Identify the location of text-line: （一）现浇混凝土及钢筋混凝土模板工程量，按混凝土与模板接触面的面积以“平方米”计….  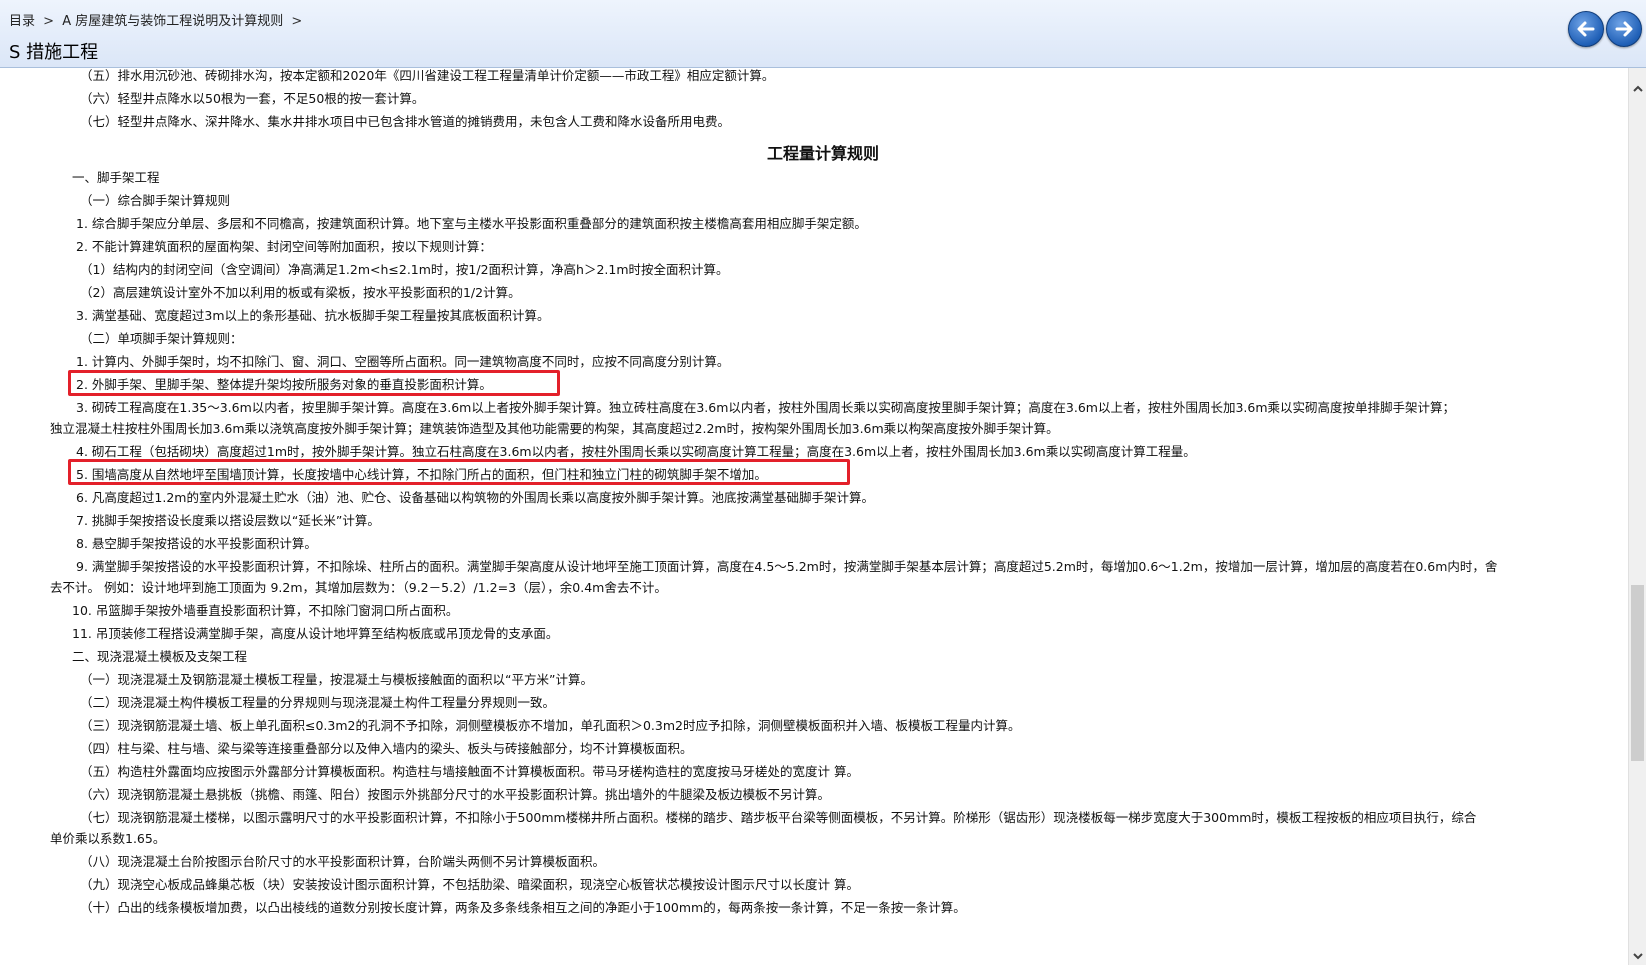
(336, 679).